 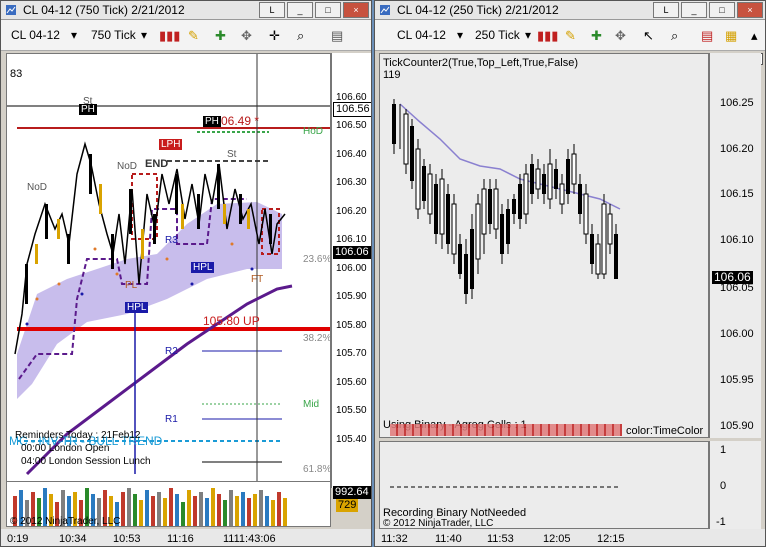 I want to click on price-tick: 105.40, so click(x=351, y=439).